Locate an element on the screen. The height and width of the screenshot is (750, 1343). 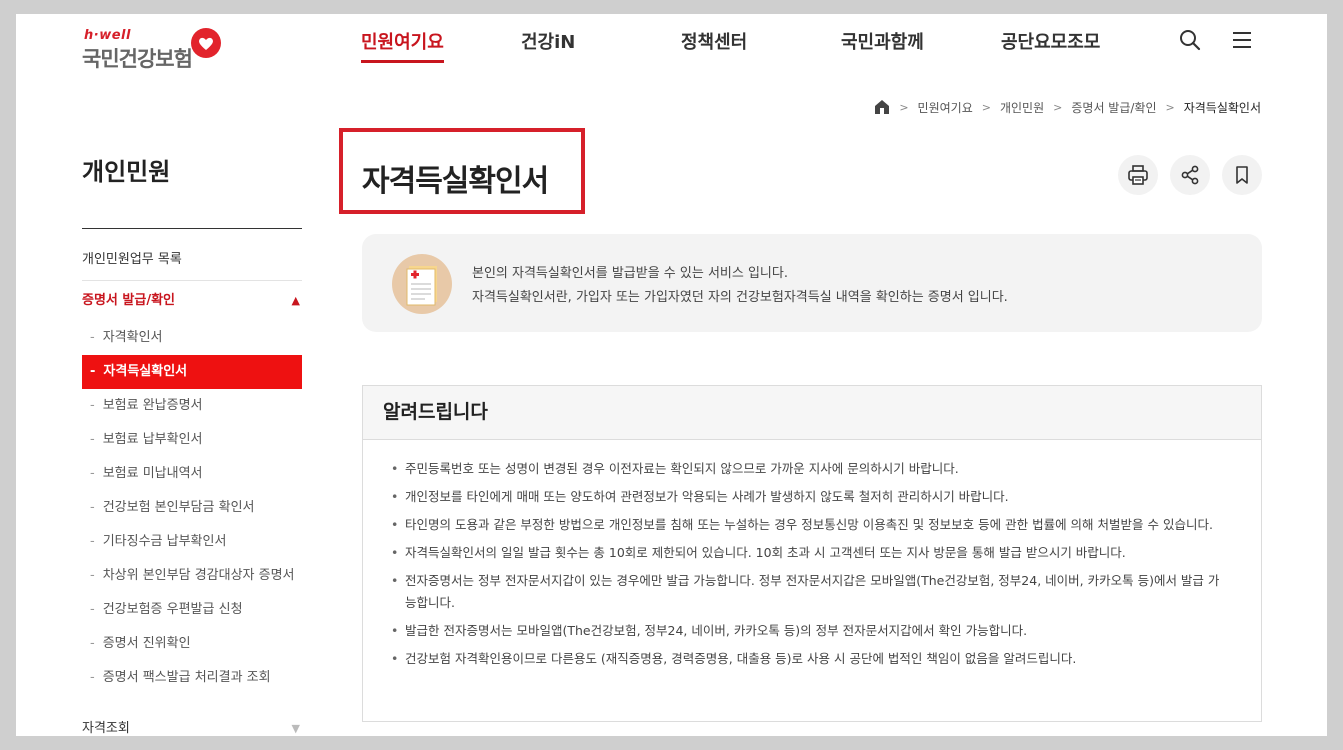
logo-tagline: h·well is located at coordinates (107, 35).